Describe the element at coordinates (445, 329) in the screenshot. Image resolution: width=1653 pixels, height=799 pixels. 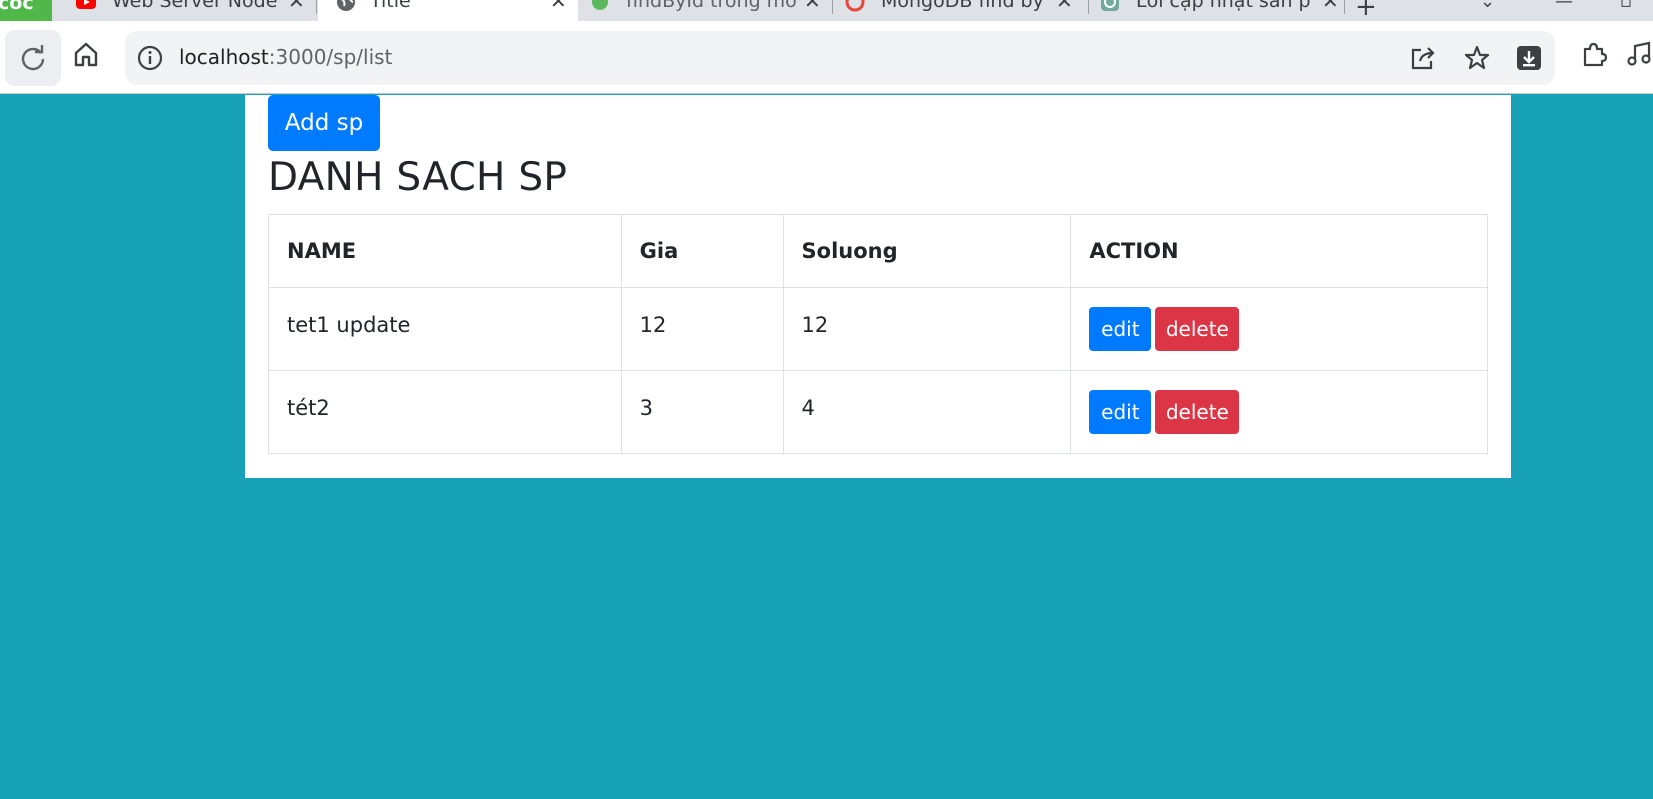
I see `cell-name: tet1 update` at that location.